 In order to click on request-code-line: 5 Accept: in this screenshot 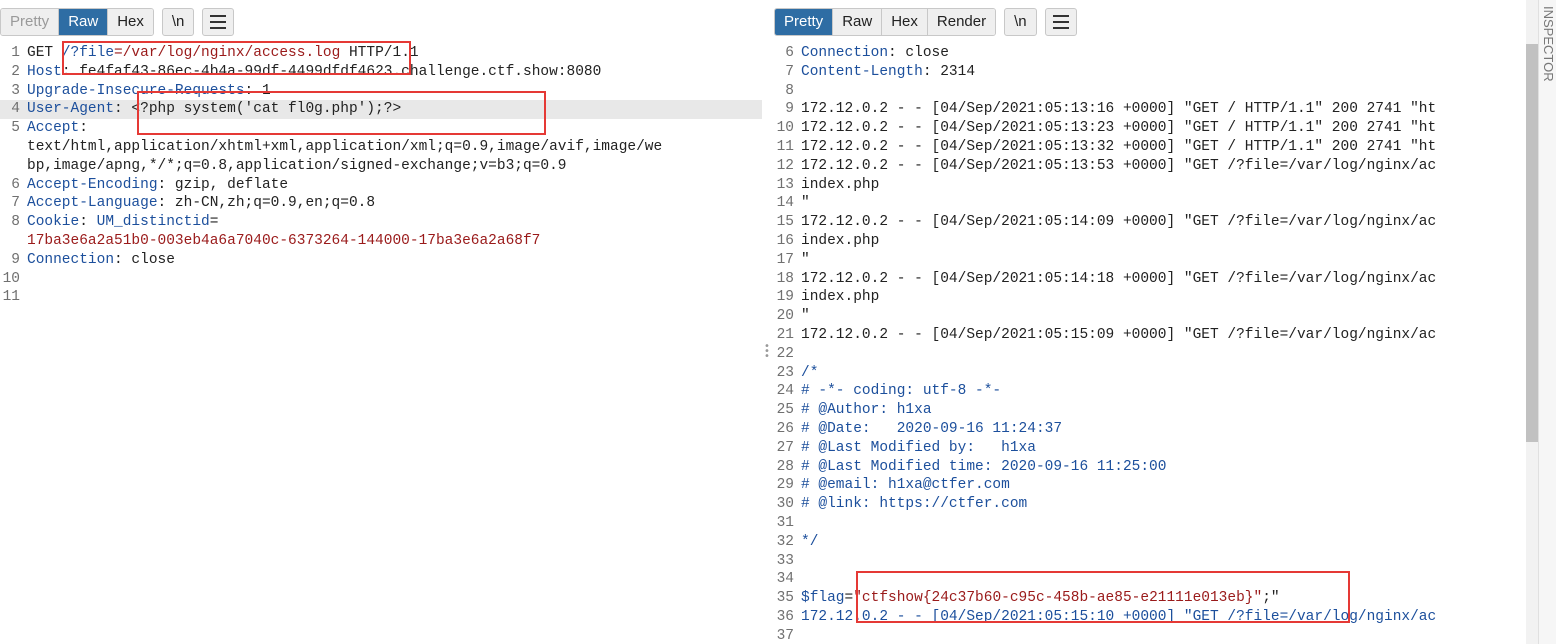, I will do `click(381, 128)`.